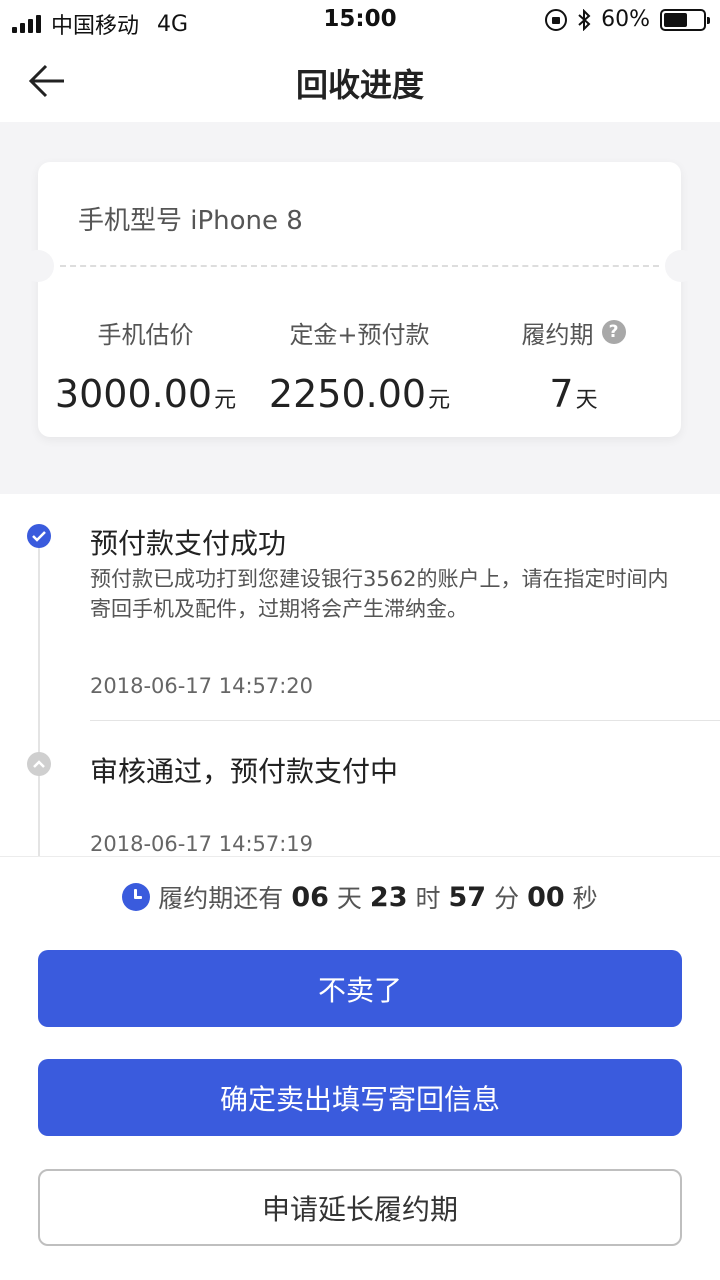 Image resolution: width=720 pixels, height=1280 pixels. Describe the element at coordinates (360, 1207) in the screenshot. I see `extend-term-button: 申请延长履约期` at that location.